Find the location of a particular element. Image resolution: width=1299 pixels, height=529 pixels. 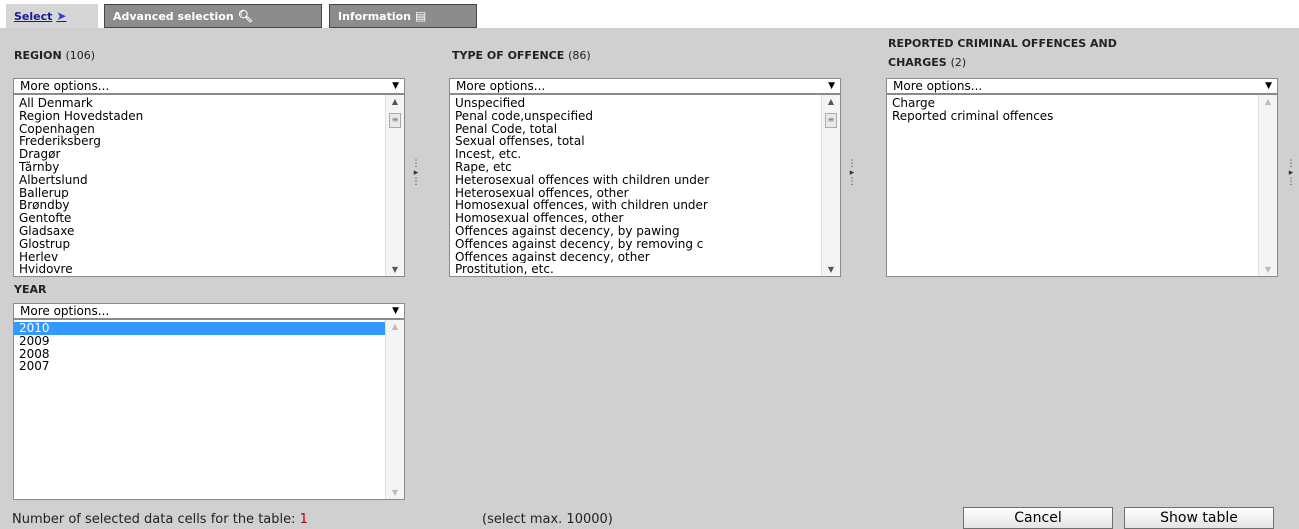

offence-list-item: Offences against decency, other is located at coordinates (636, 257).